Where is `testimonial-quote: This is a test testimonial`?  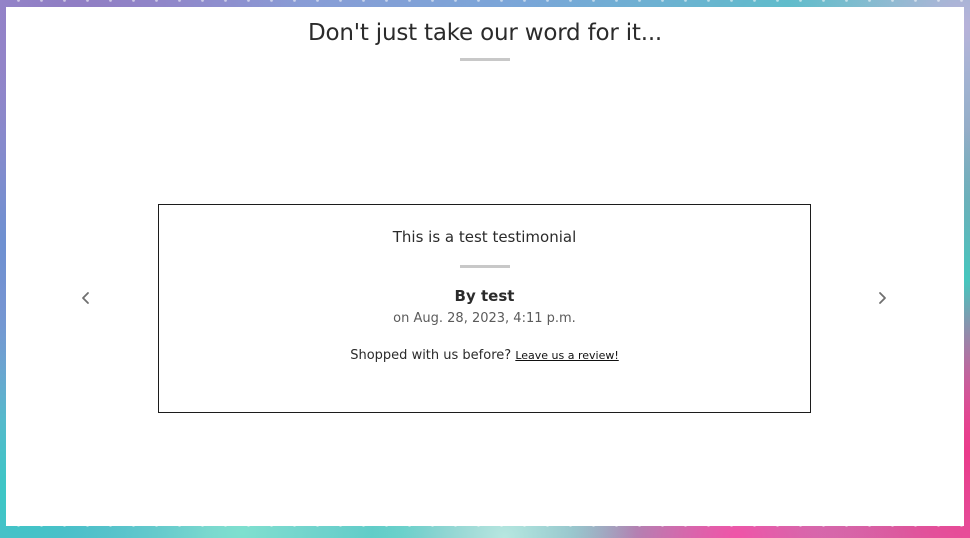
testimonial-quote: This is a test testimonial is located at coordinates (484, 237).